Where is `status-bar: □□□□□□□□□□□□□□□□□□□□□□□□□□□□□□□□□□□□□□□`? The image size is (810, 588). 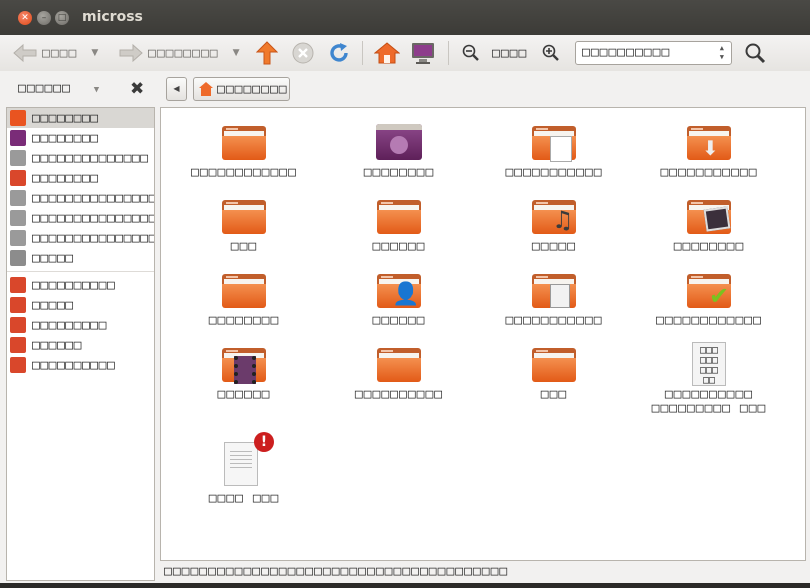
status-bar: □□□□□□□□□□□□□□□□□□□□□□□□□□□□□□□□□□□□□□□ is located at coordinates (483, 572).